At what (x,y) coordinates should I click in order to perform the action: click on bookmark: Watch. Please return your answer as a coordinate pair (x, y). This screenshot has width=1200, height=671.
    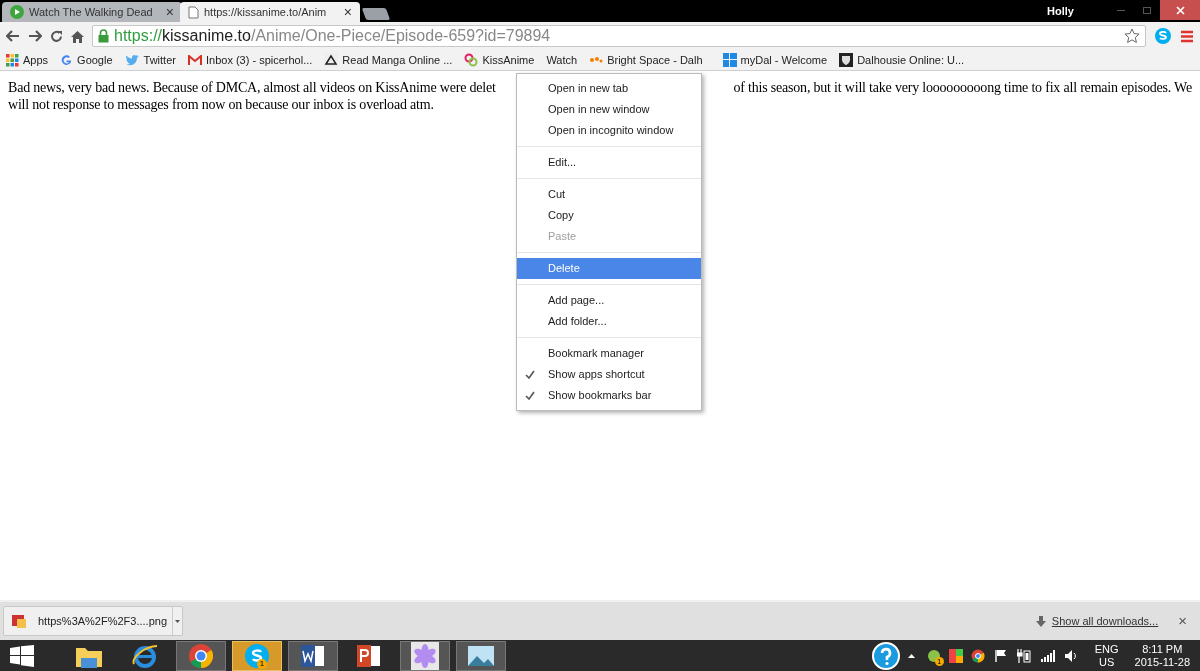
    Looking at the image, I should click on (562, 60).